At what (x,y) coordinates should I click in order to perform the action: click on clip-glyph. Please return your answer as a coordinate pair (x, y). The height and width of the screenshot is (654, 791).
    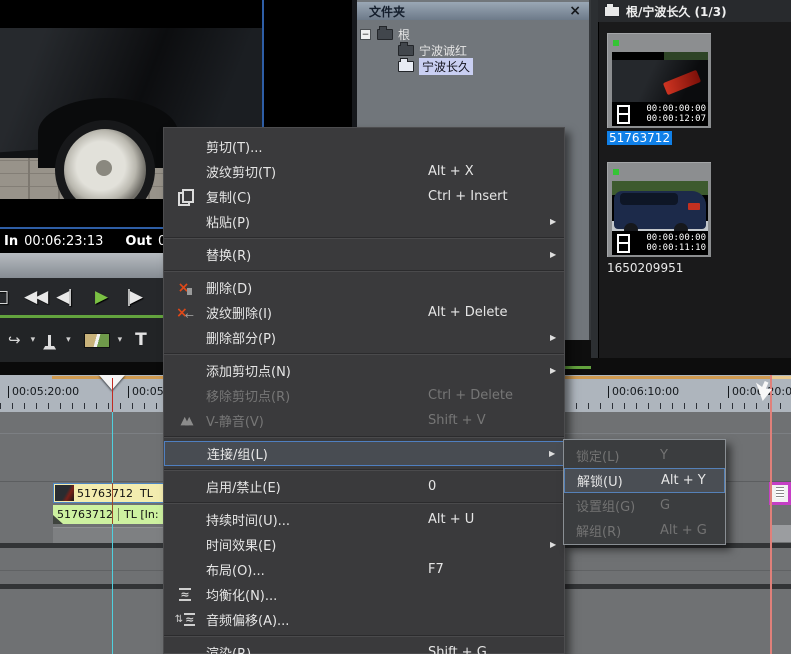
    Looking at the image, I should click on (780, 492).